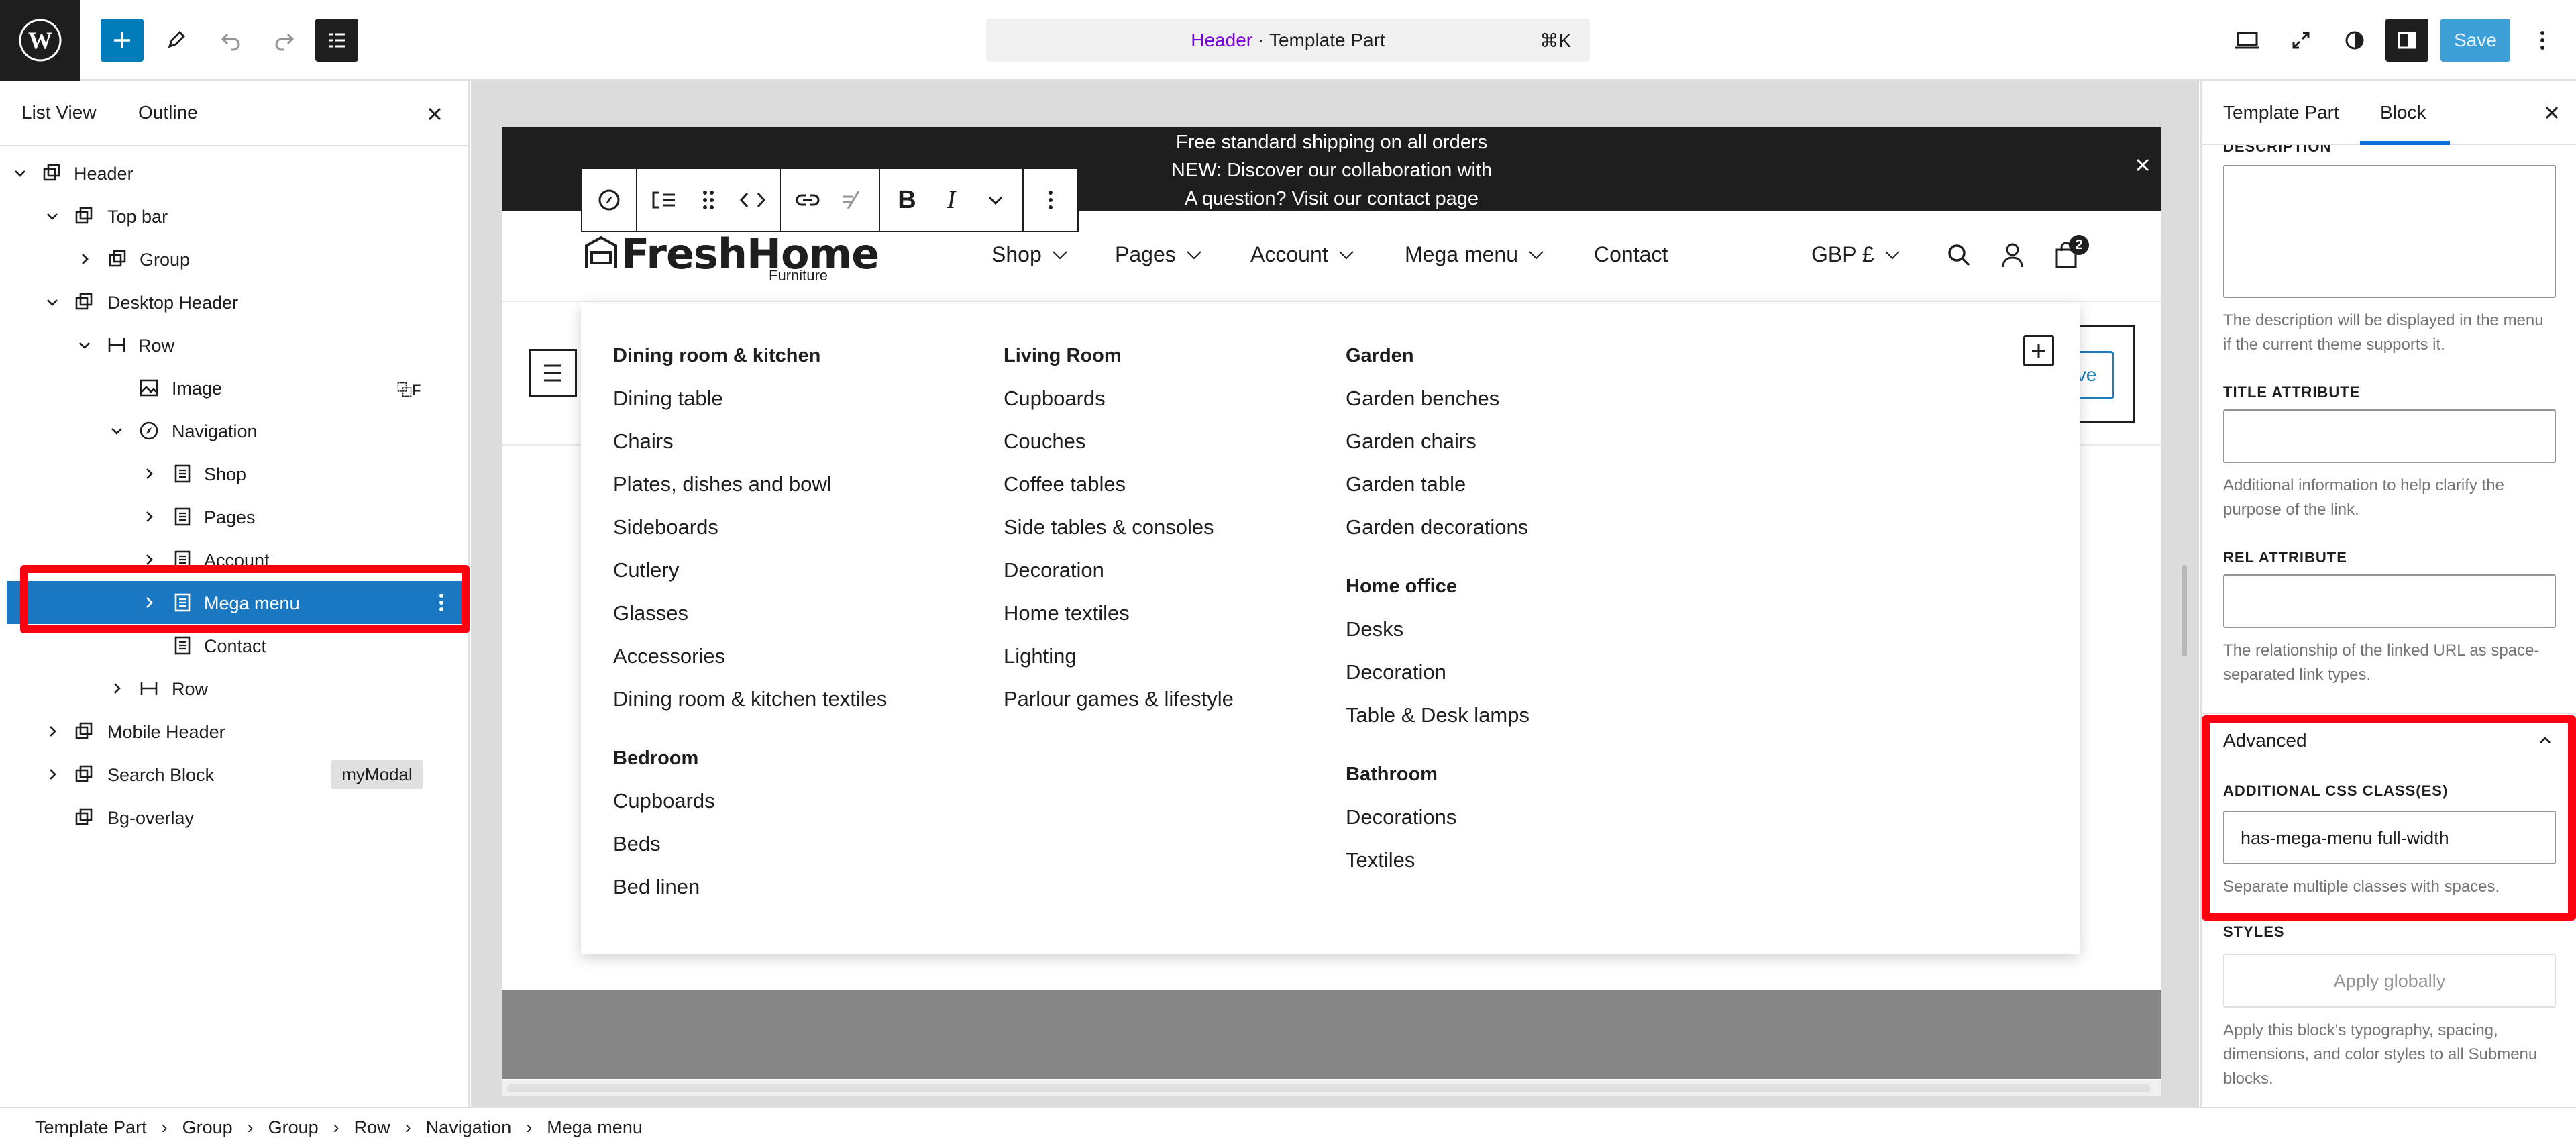  What do you see at coordinates (1437, 715) in the screenshot?
I see `mega-link: Table & Desk lamps` at bounding box center [1437, 715].